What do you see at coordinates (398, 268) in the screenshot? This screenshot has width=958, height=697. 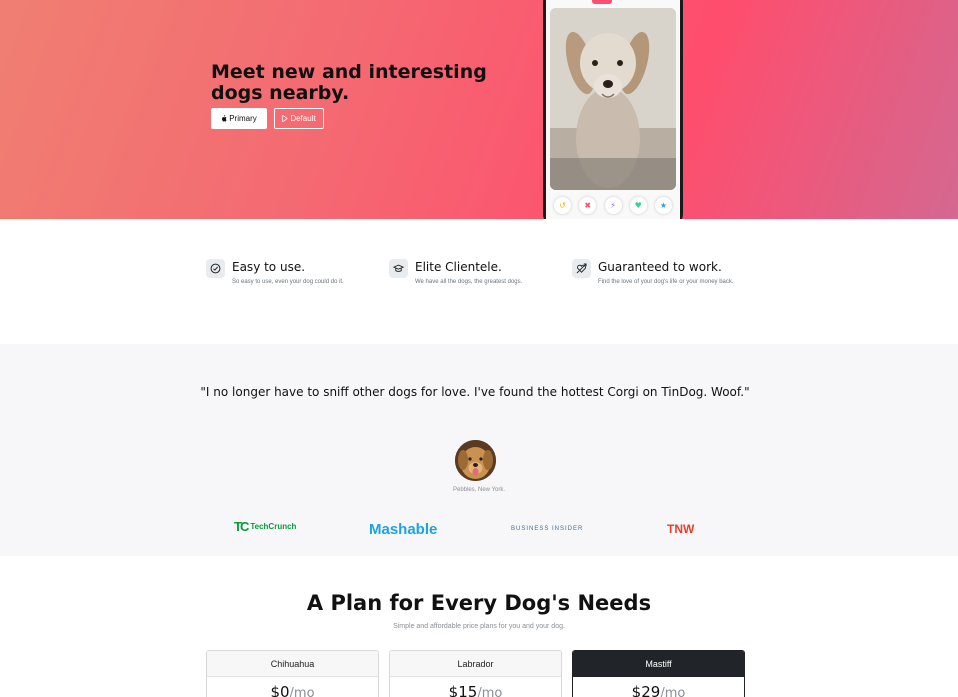 I see `graduation-cap-icon` at bounding box center [398, 268].